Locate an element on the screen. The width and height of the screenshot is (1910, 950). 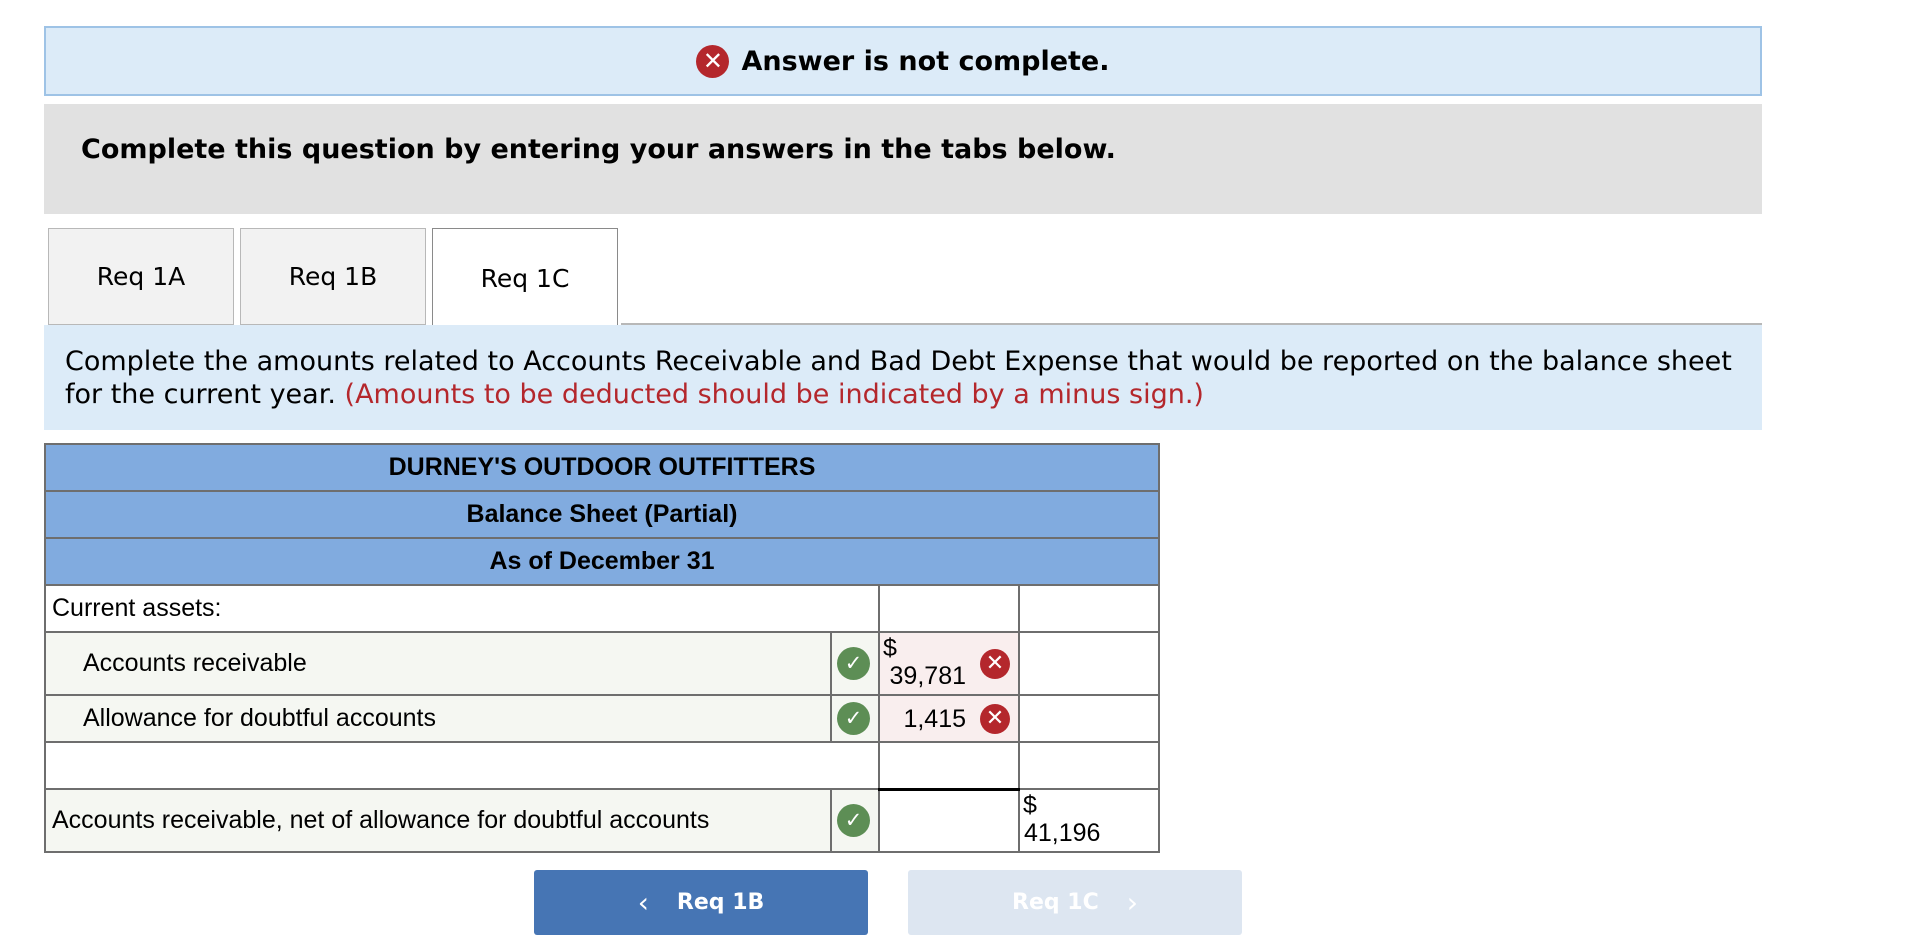
amount-input-allowance: 1,415 ✕ is located at coordinates (949, 718).